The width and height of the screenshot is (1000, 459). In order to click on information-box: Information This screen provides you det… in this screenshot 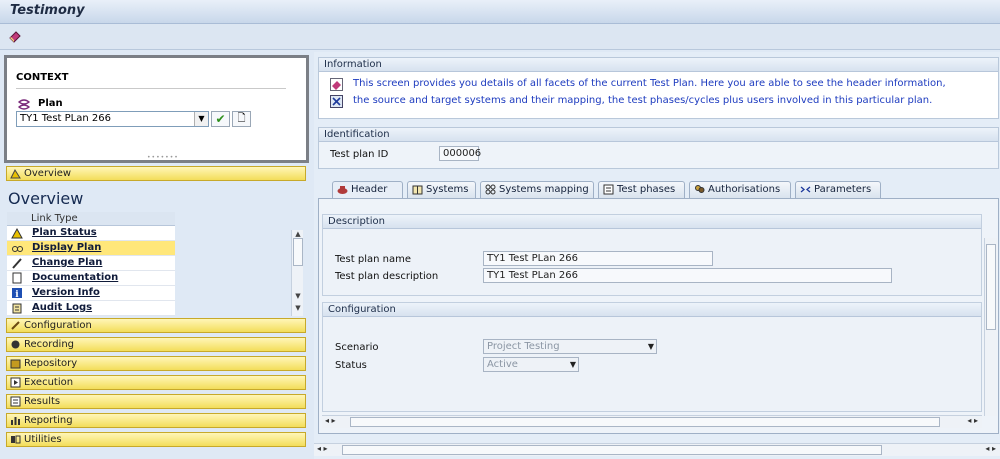, I will do `click(658, 88)`.